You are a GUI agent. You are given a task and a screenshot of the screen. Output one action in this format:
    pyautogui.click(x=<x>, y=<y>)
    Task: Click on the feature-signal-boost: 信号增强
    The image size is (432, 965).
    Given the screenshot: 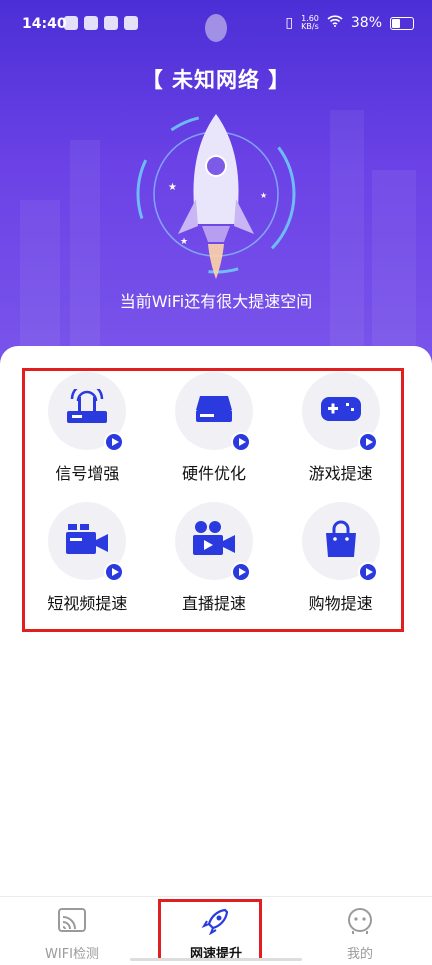 What is the action you would take?
    pyautogui.click(x=87, y=428)
    